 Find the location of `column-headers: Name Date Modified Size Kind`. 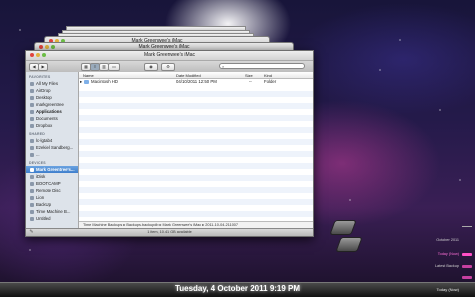

column-headers: Name Date Modified Size Kind is located at coordinates (196, 75).